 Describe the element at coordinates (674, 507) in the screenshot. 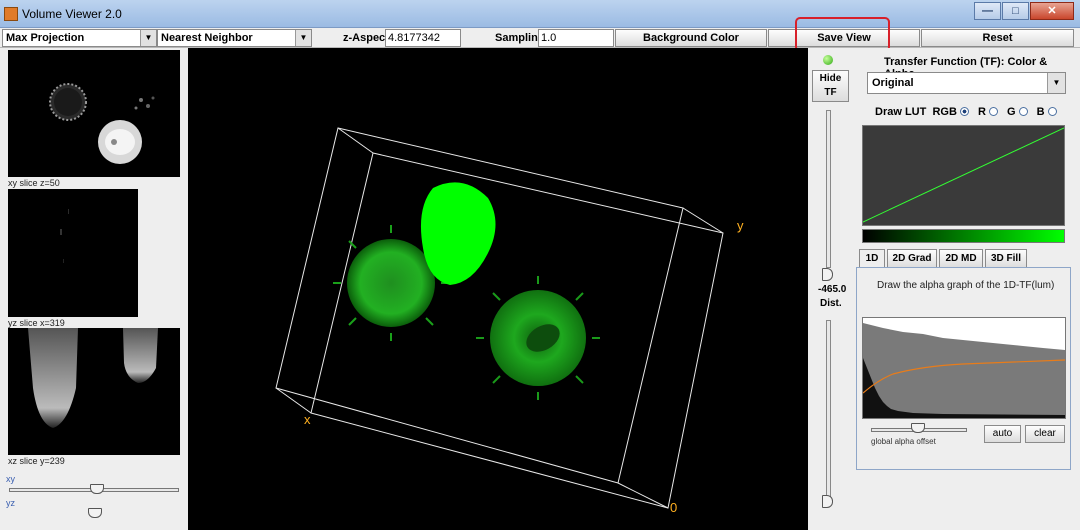

I see `axis-origin-label: 0` at that location.